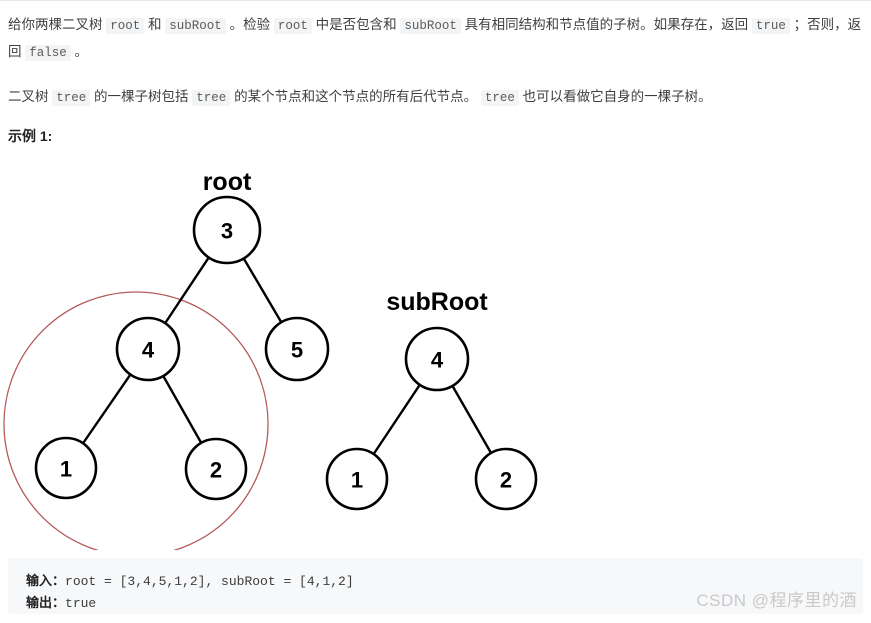 The width and height of the screenshot is (871, 623). What do you see at coordinates (106, 409) in the screenshot?
I see `tree-edge-r4-r1` at bounding box center [106, 409].